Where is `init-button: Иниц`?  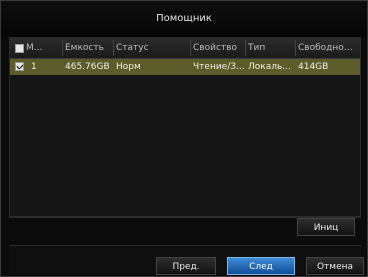
init-button: Иниц is located at coordinates (326, 227).